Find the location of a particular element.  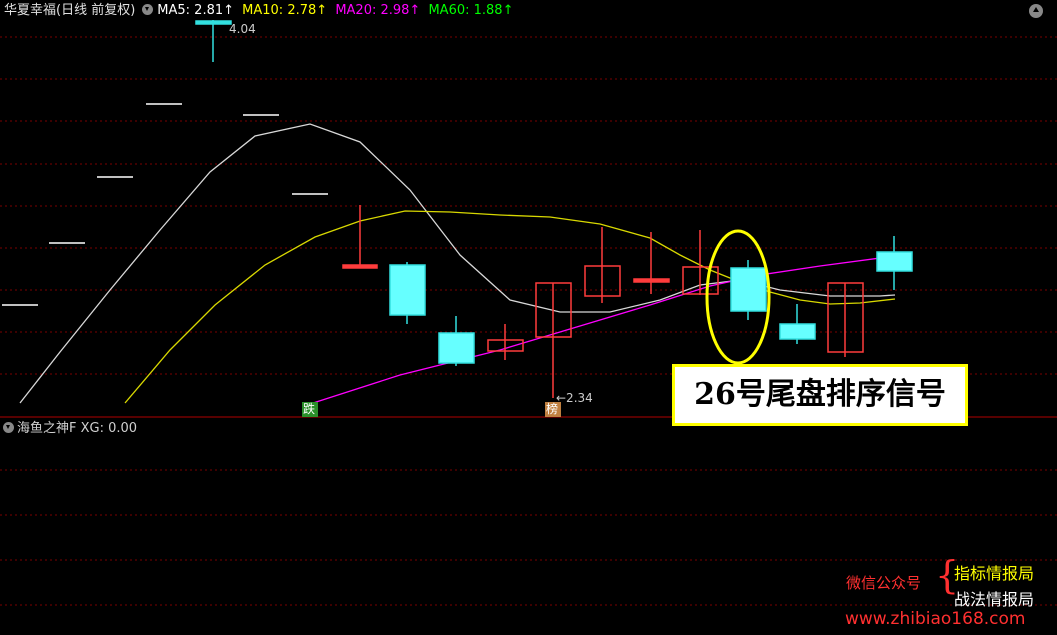

die-marker: 跌 is located at coordinates (309, 409).